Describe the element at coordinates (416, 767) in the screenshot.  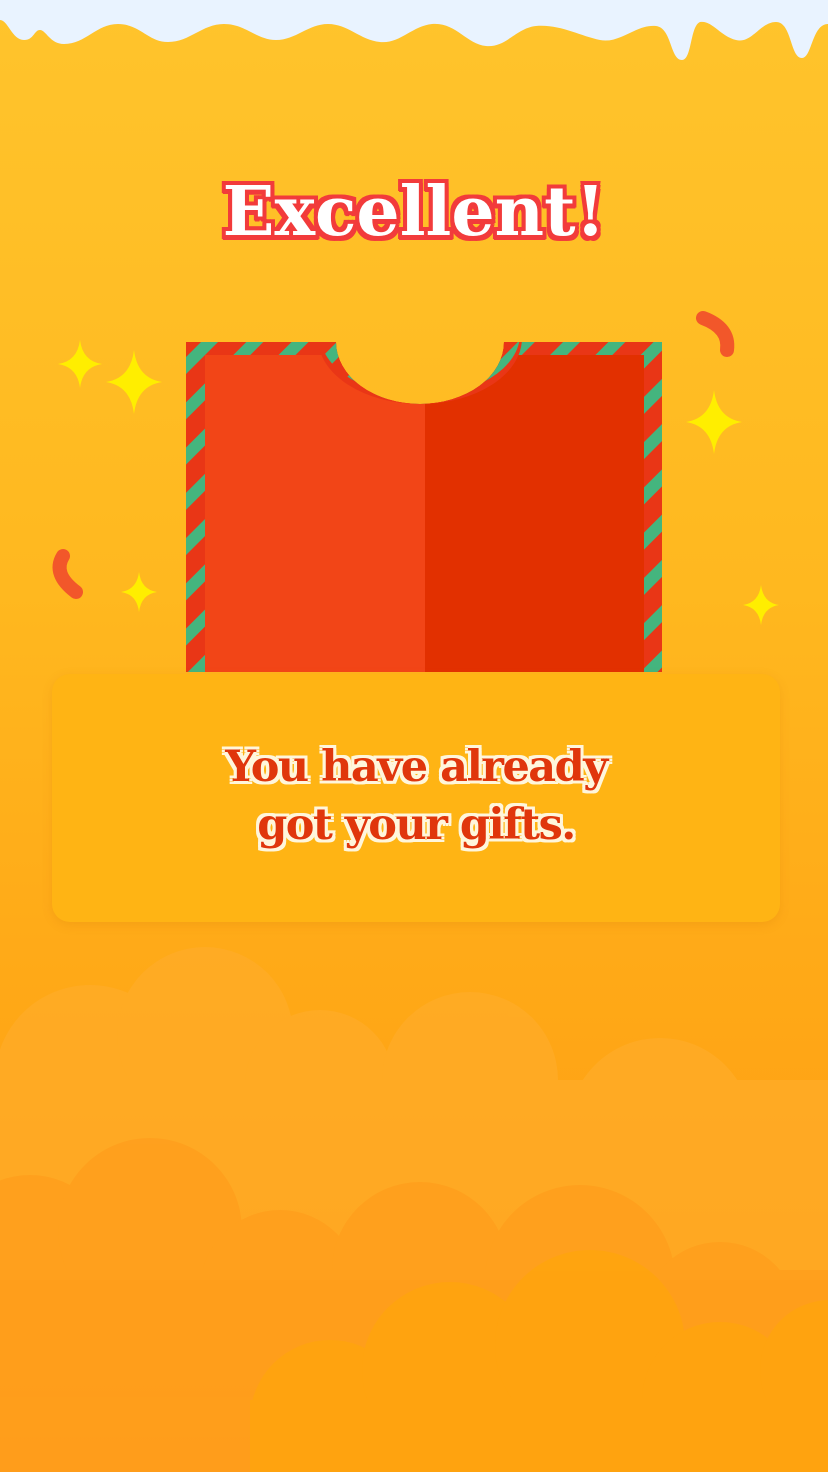
I see `message-line-1: You have already` at that location.